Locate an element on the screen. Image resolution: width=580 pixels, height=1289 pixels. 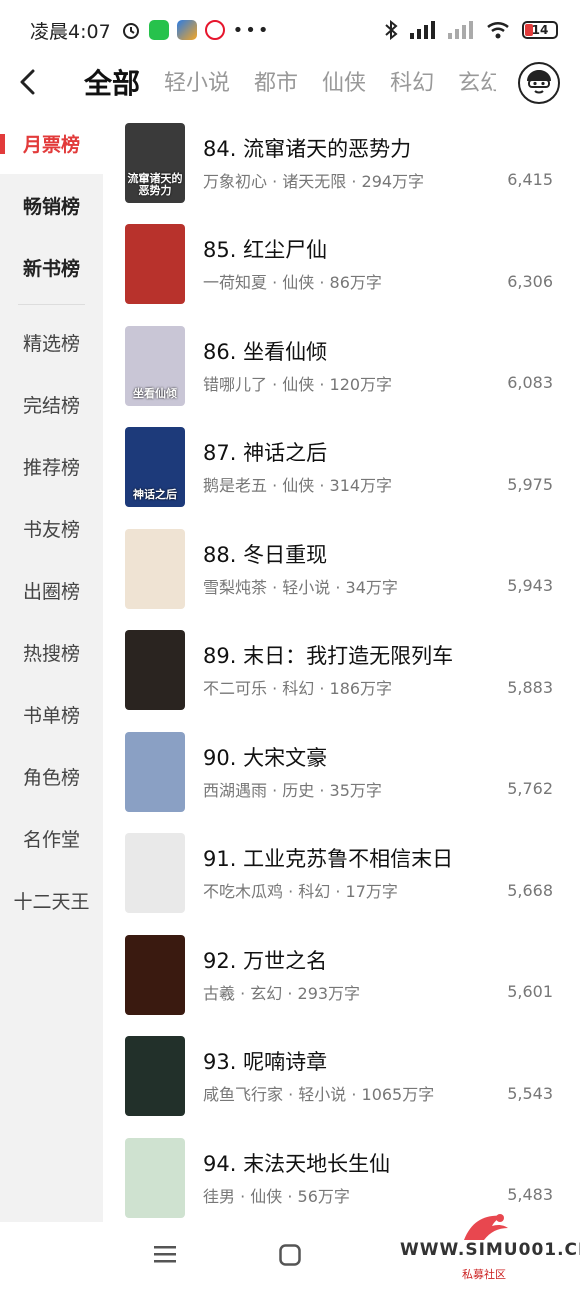
book-row: 89. 末日：我打造无限列车不二可乐 · 科幻 · 186万字 5,883 is located at coordinates (341, 671).